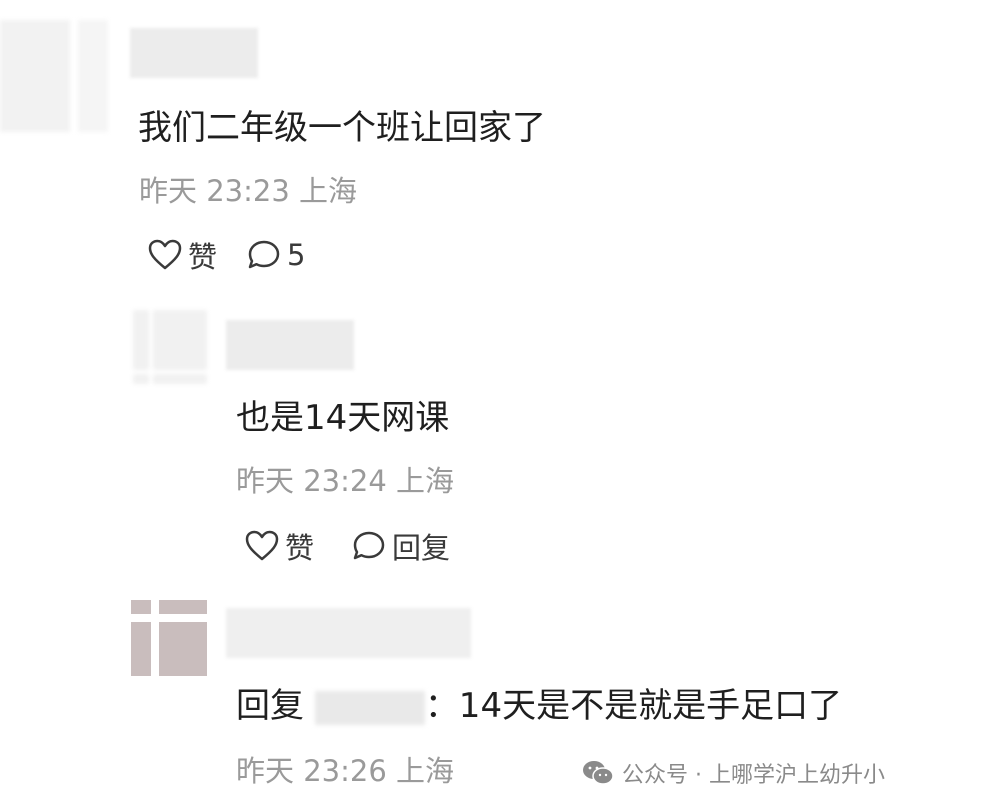 This screenshot has width=987, height=810. I want to click on reply-count-button: 5, so click(276, 255).